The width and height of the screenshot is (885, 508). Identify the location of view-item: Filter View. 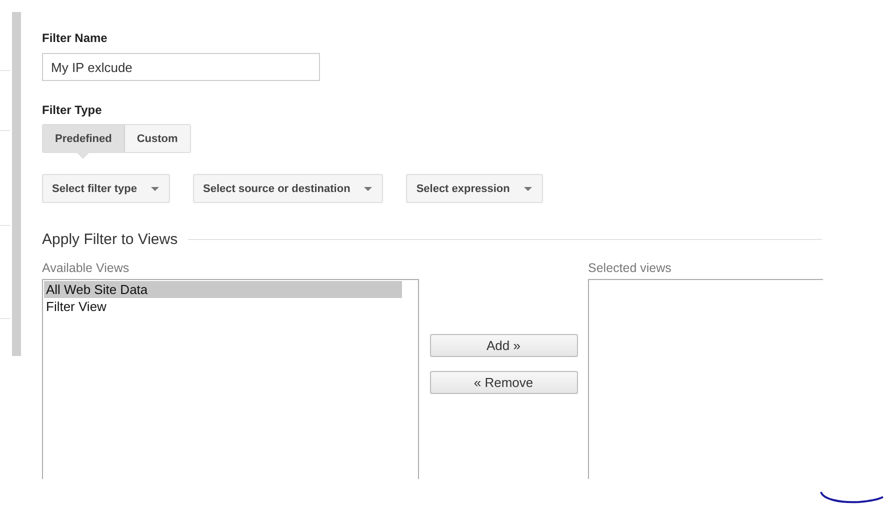
(223, 306).